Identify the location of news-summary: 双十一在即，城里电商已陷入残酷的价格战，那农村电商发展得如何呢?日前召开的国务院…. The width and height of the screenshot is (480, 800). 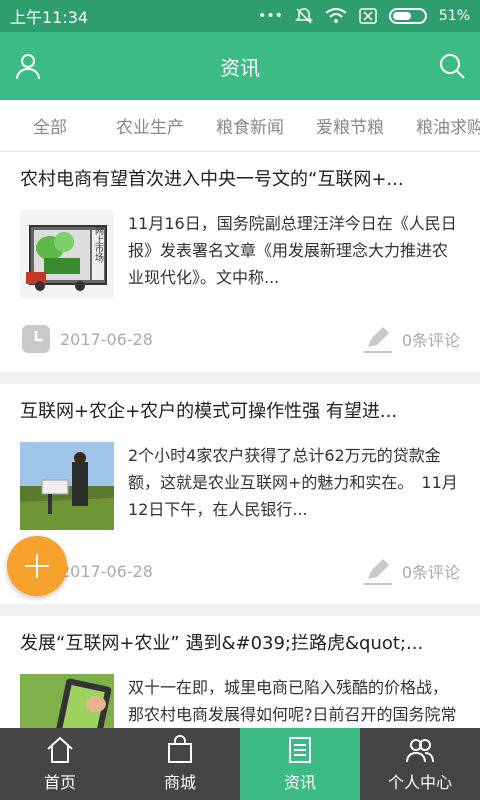
(292, 701).